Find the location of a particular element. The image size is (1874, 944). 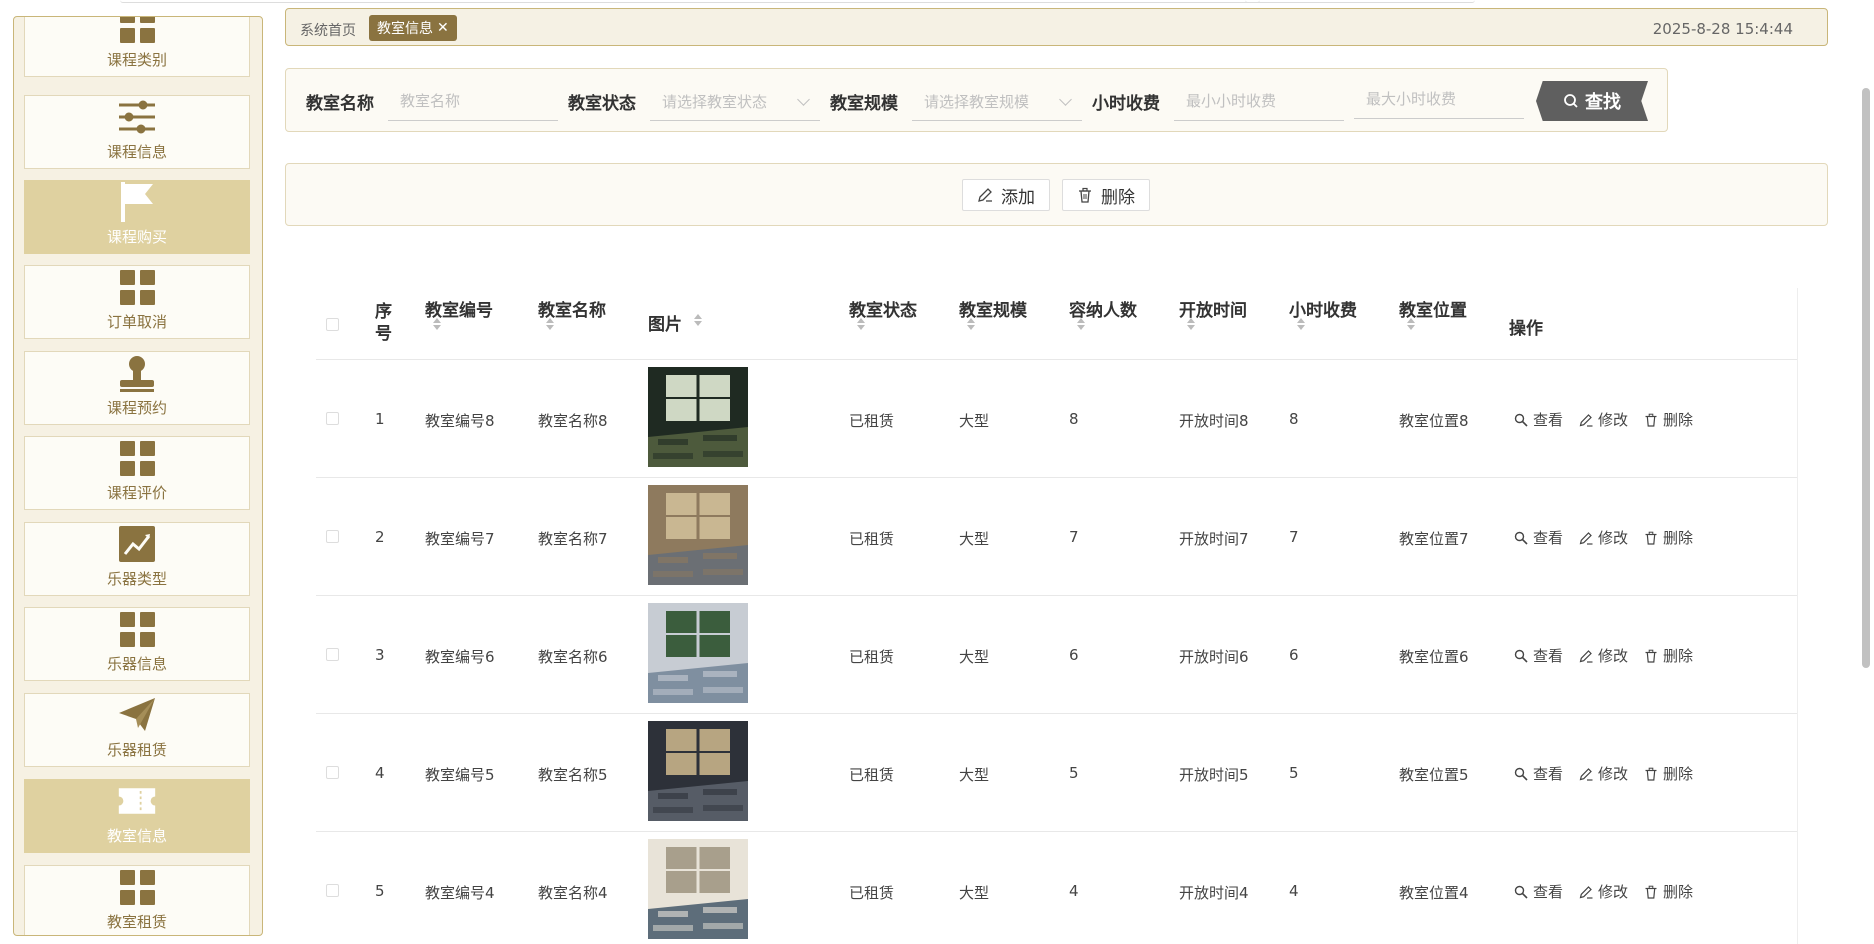

max-fee-input is located at coordinates (1439, 100).